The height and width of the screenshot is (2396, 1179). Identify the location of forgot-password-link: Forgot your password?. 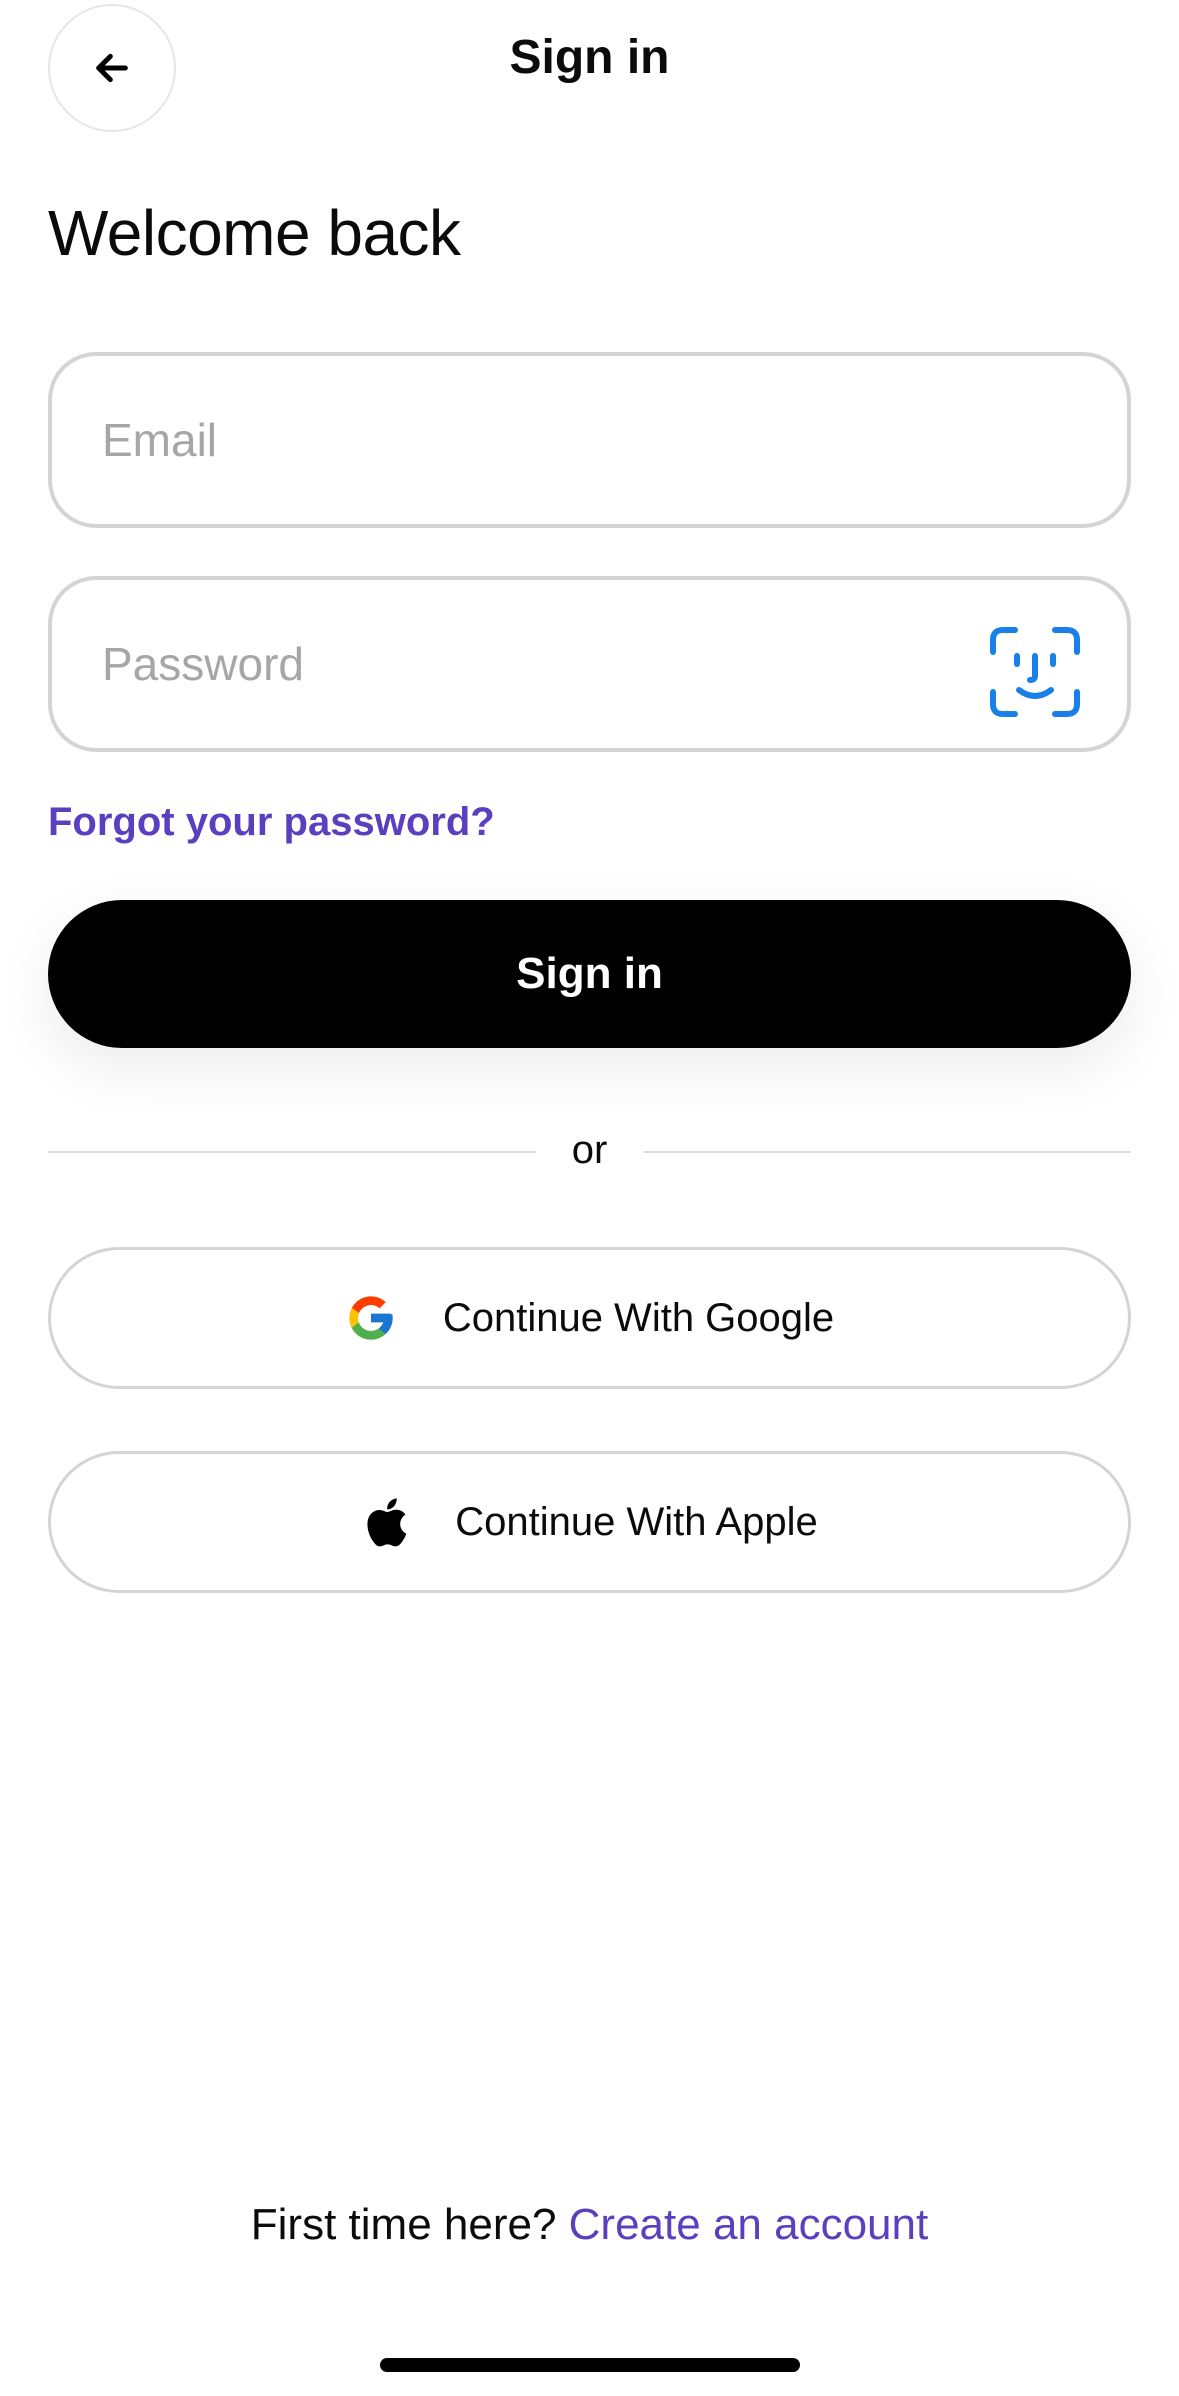
(271, 822).